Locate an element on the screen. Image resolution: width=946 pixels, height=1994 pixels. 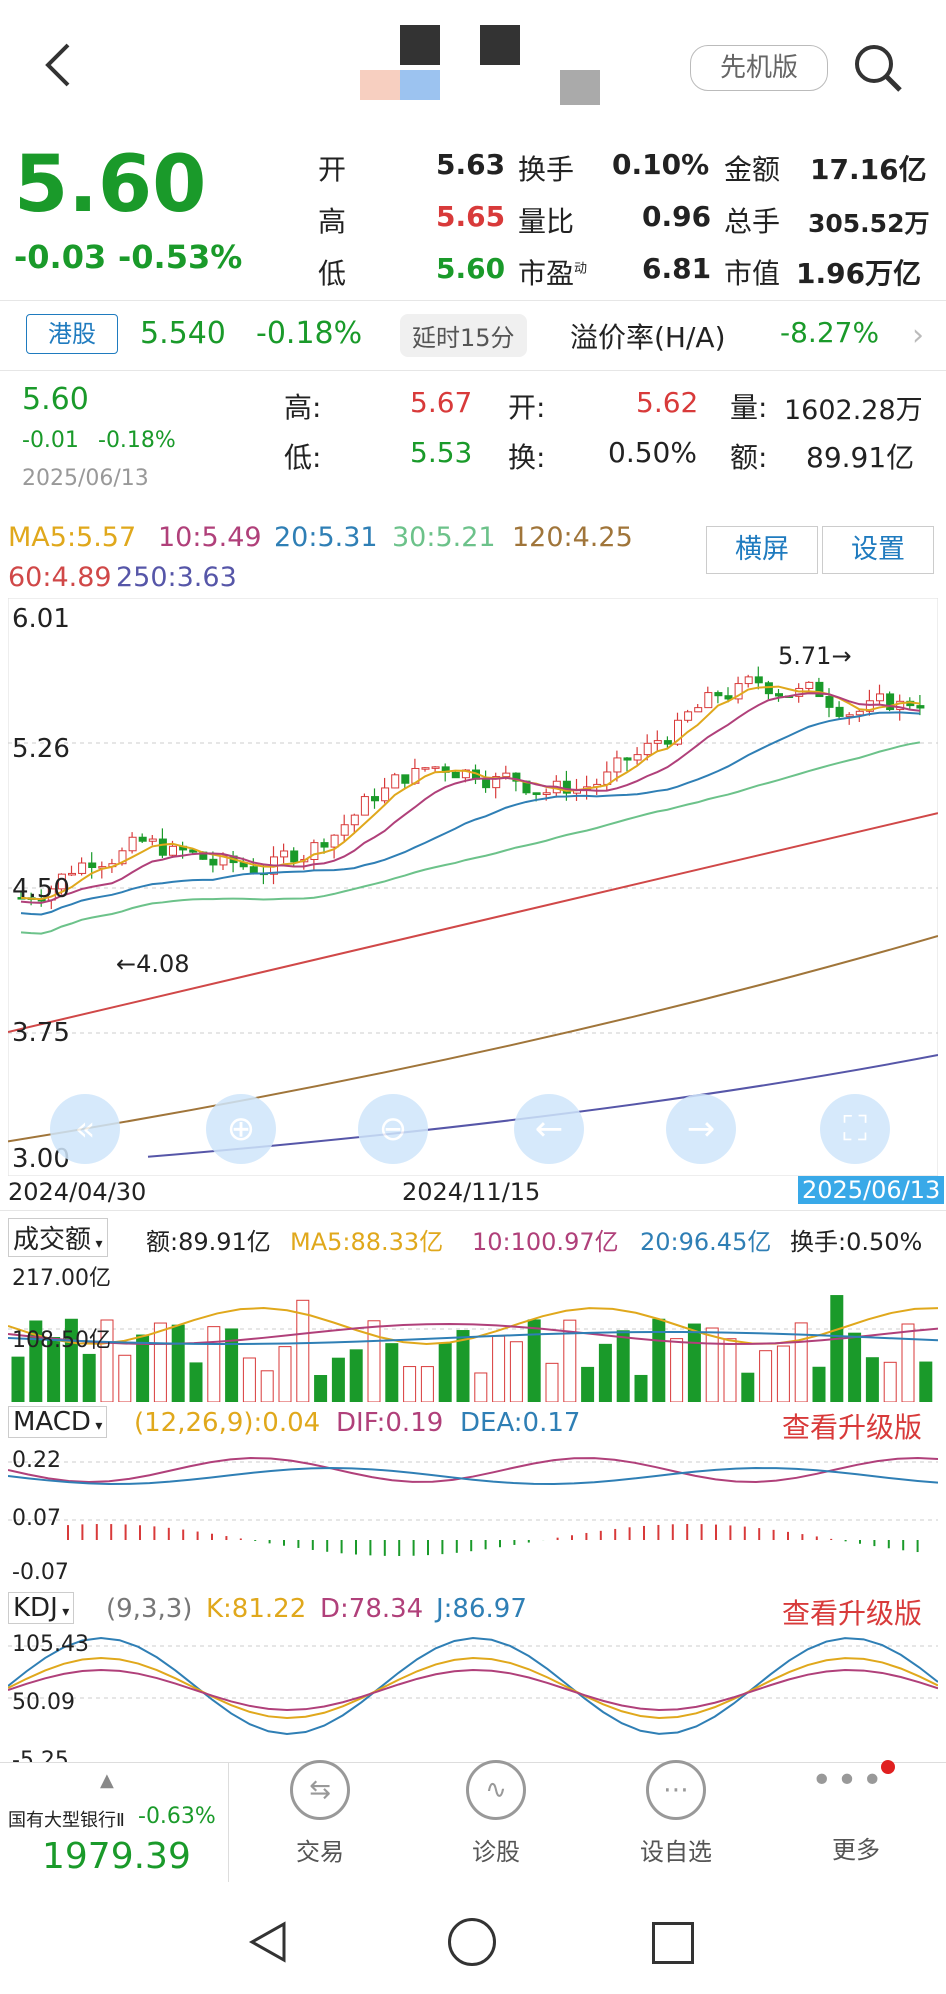
zoom-in-icon: ⊕ is located at coordinates (241, 1129).